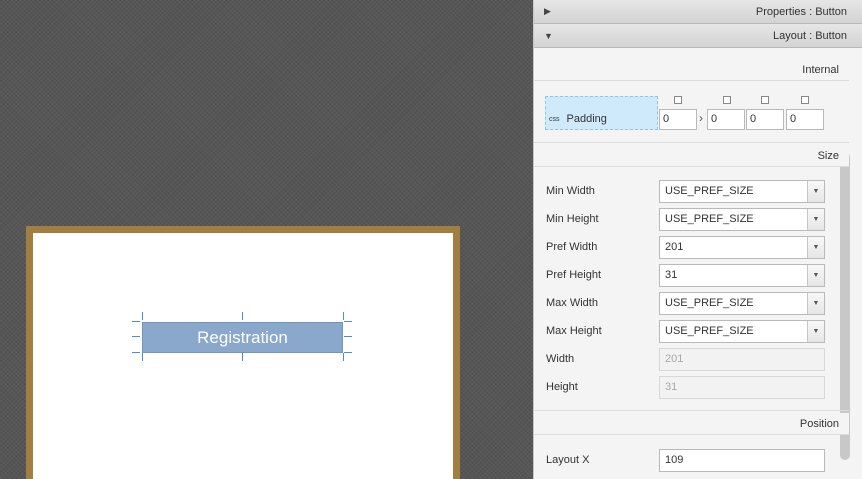  I want to click on properties-section-title: Properties : Button, so click(801, 11).